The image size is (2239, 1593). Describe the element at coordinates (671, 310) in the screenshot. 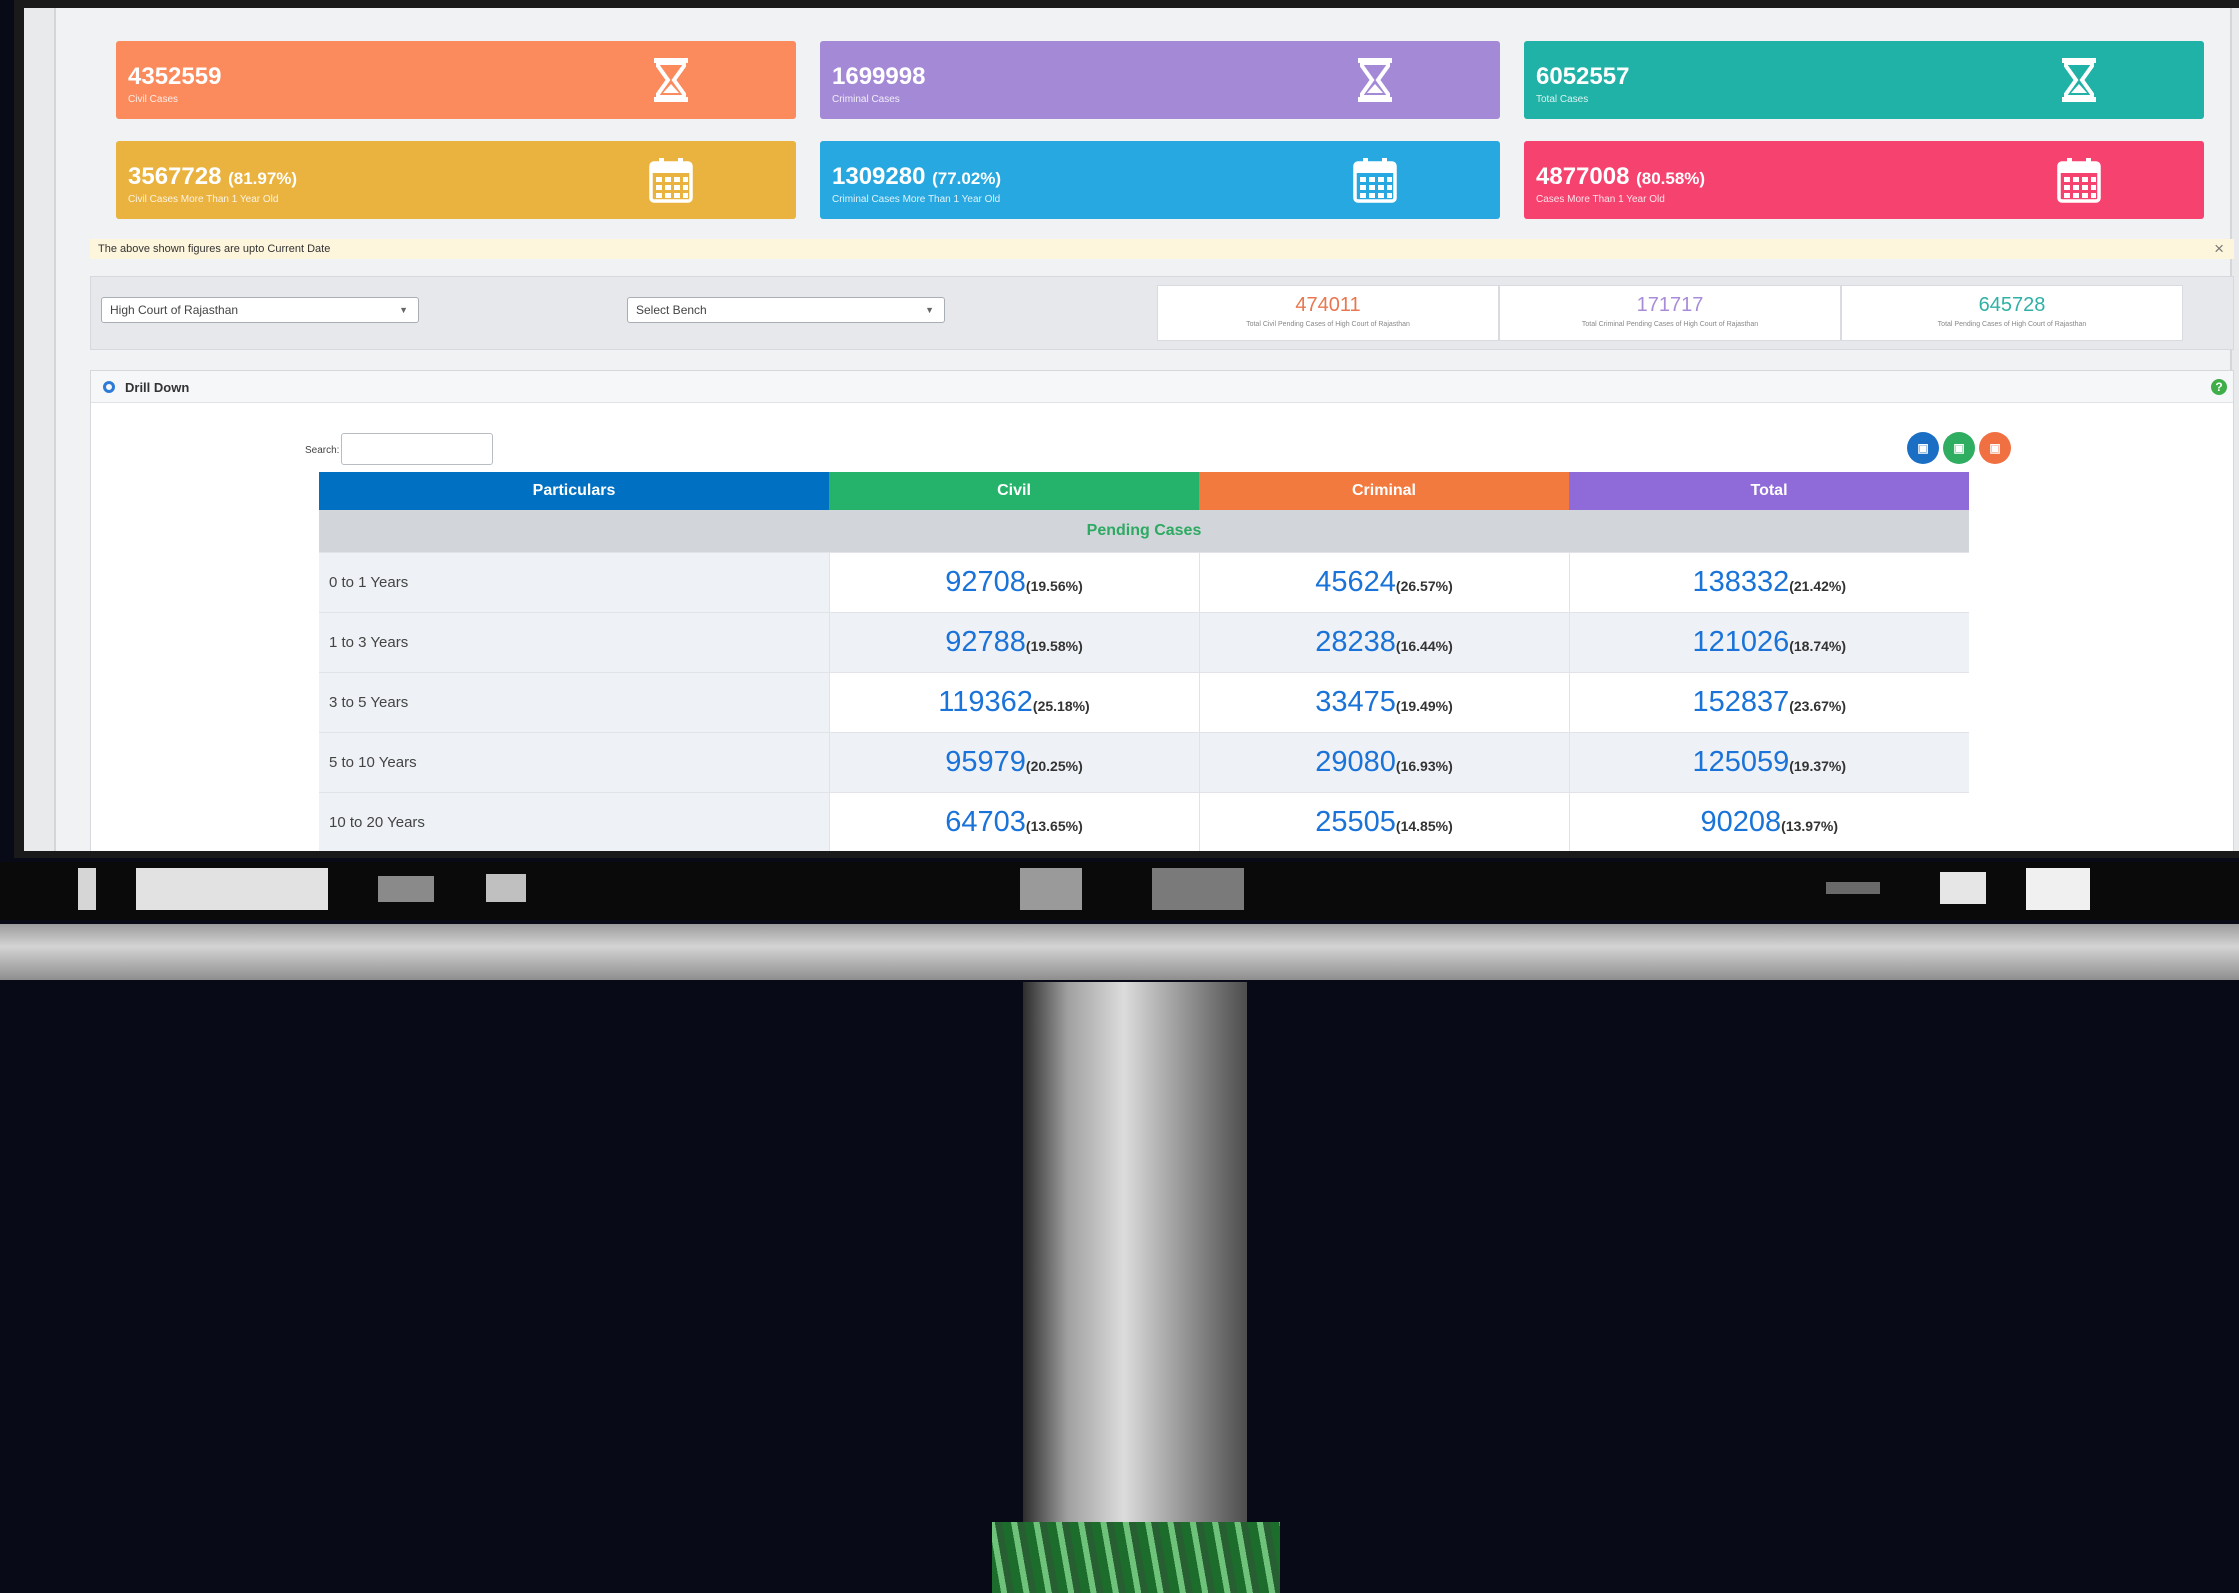

I see `bench-select-value: Select Bench` at that location.